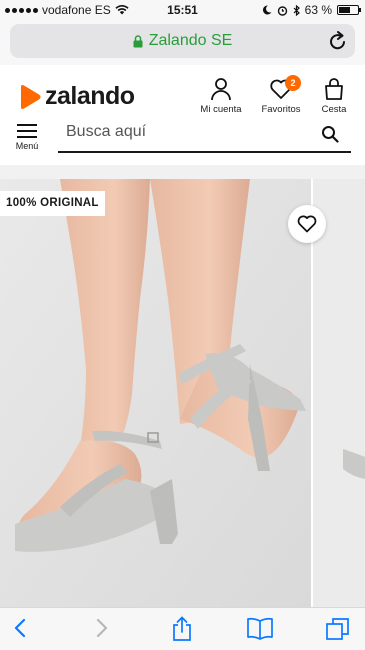 The height and width of the screenshot is (650, 365). What do you see at coordinates (138, 40) in the screenshot?
I see `lock-icon` at bounding box center [138, 40].